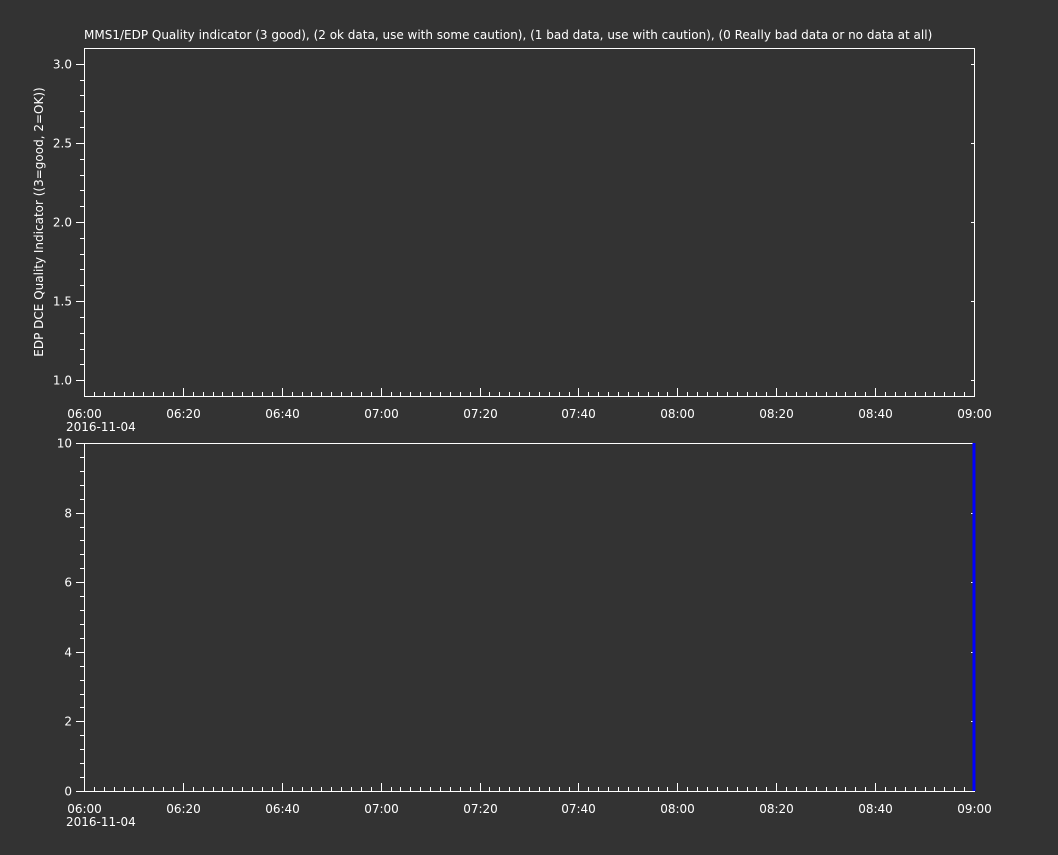  Describe the element at coordinates (64, 444) in the screenshot. I see `y-tick-label: 10` at that location.